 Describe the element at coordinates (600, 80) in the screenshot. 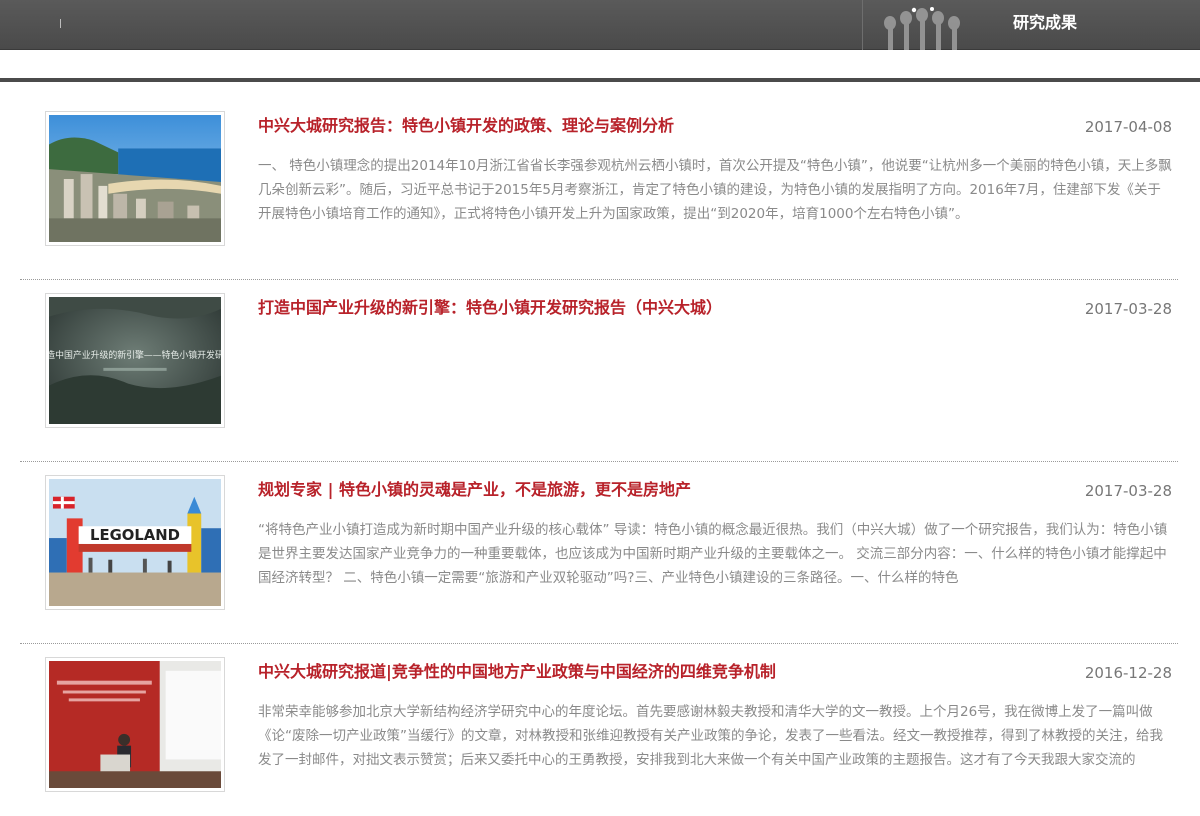

I see `section-divider` at that location.